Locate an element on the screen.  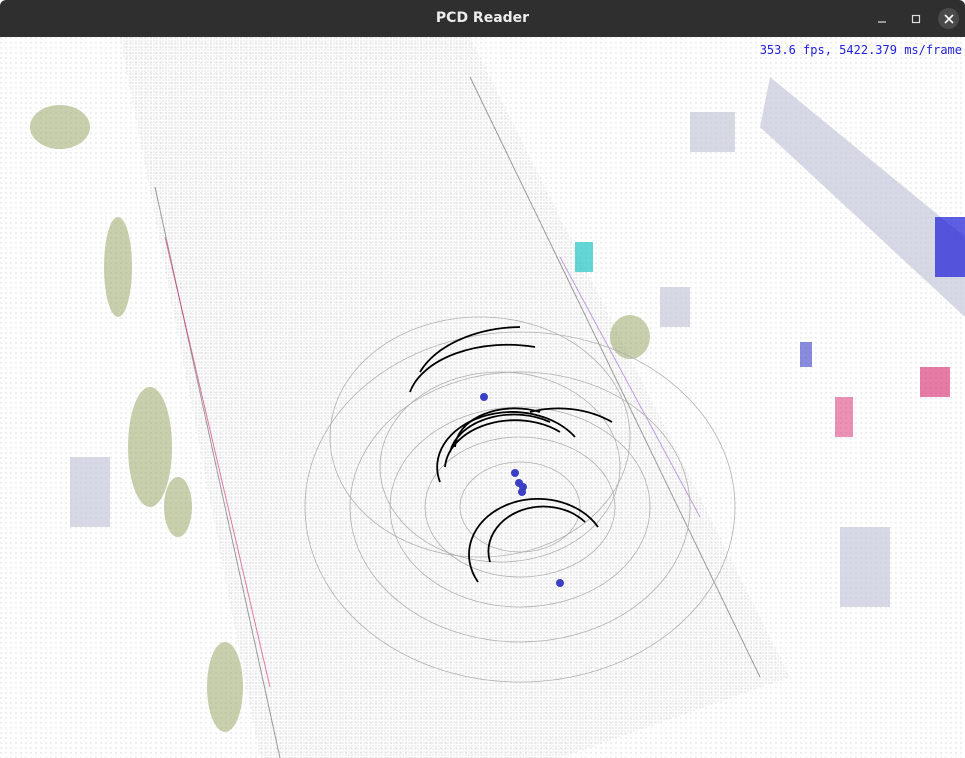
title-bar: PCD Reader is located at coordinates (482, 18).